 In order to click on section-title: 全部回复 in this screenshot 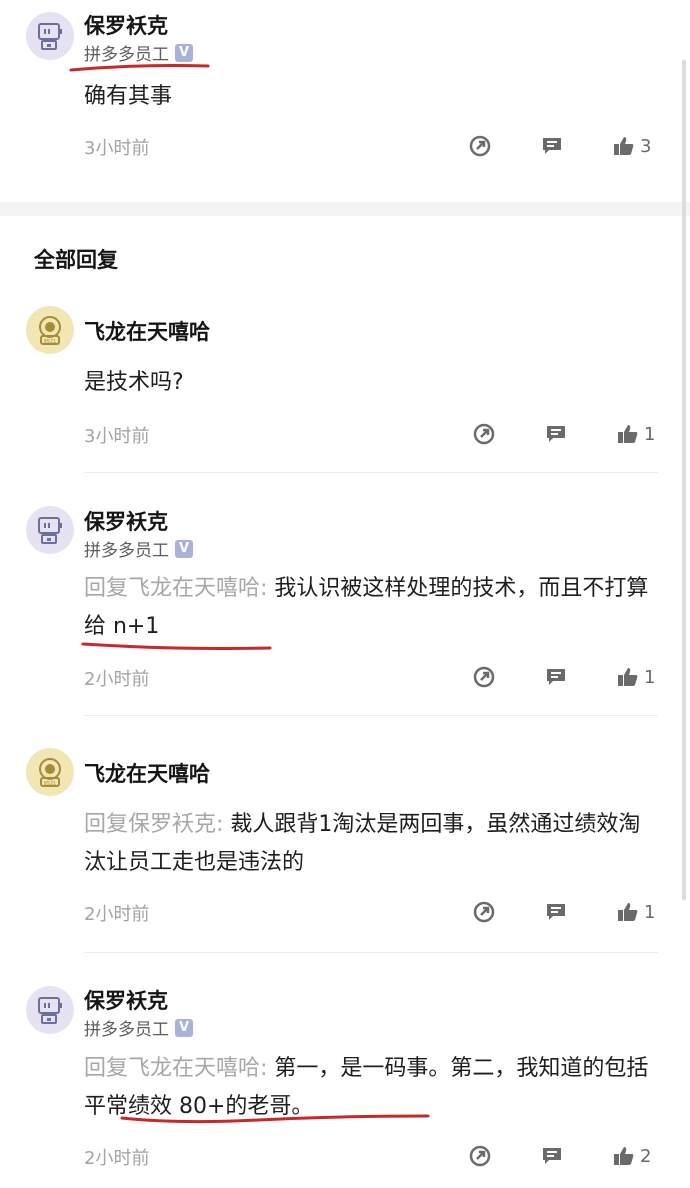, I will do `click(76, 260)`.